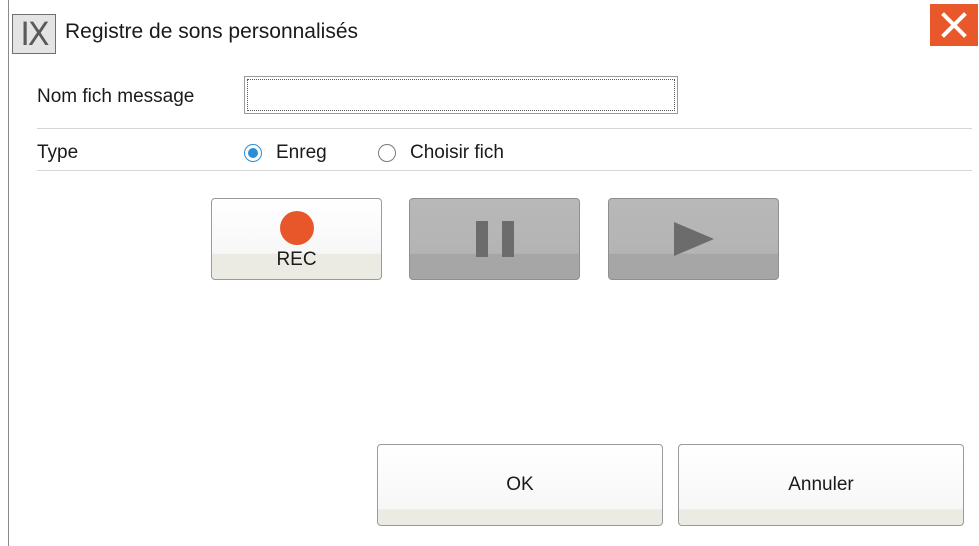 The width and height of the screenshot is (979, 546). What do you see at coordinates (211, 31) in the screenshot?
I see `dialog-title: Registre de sons personnalisés` at bounding box center [211, 31].